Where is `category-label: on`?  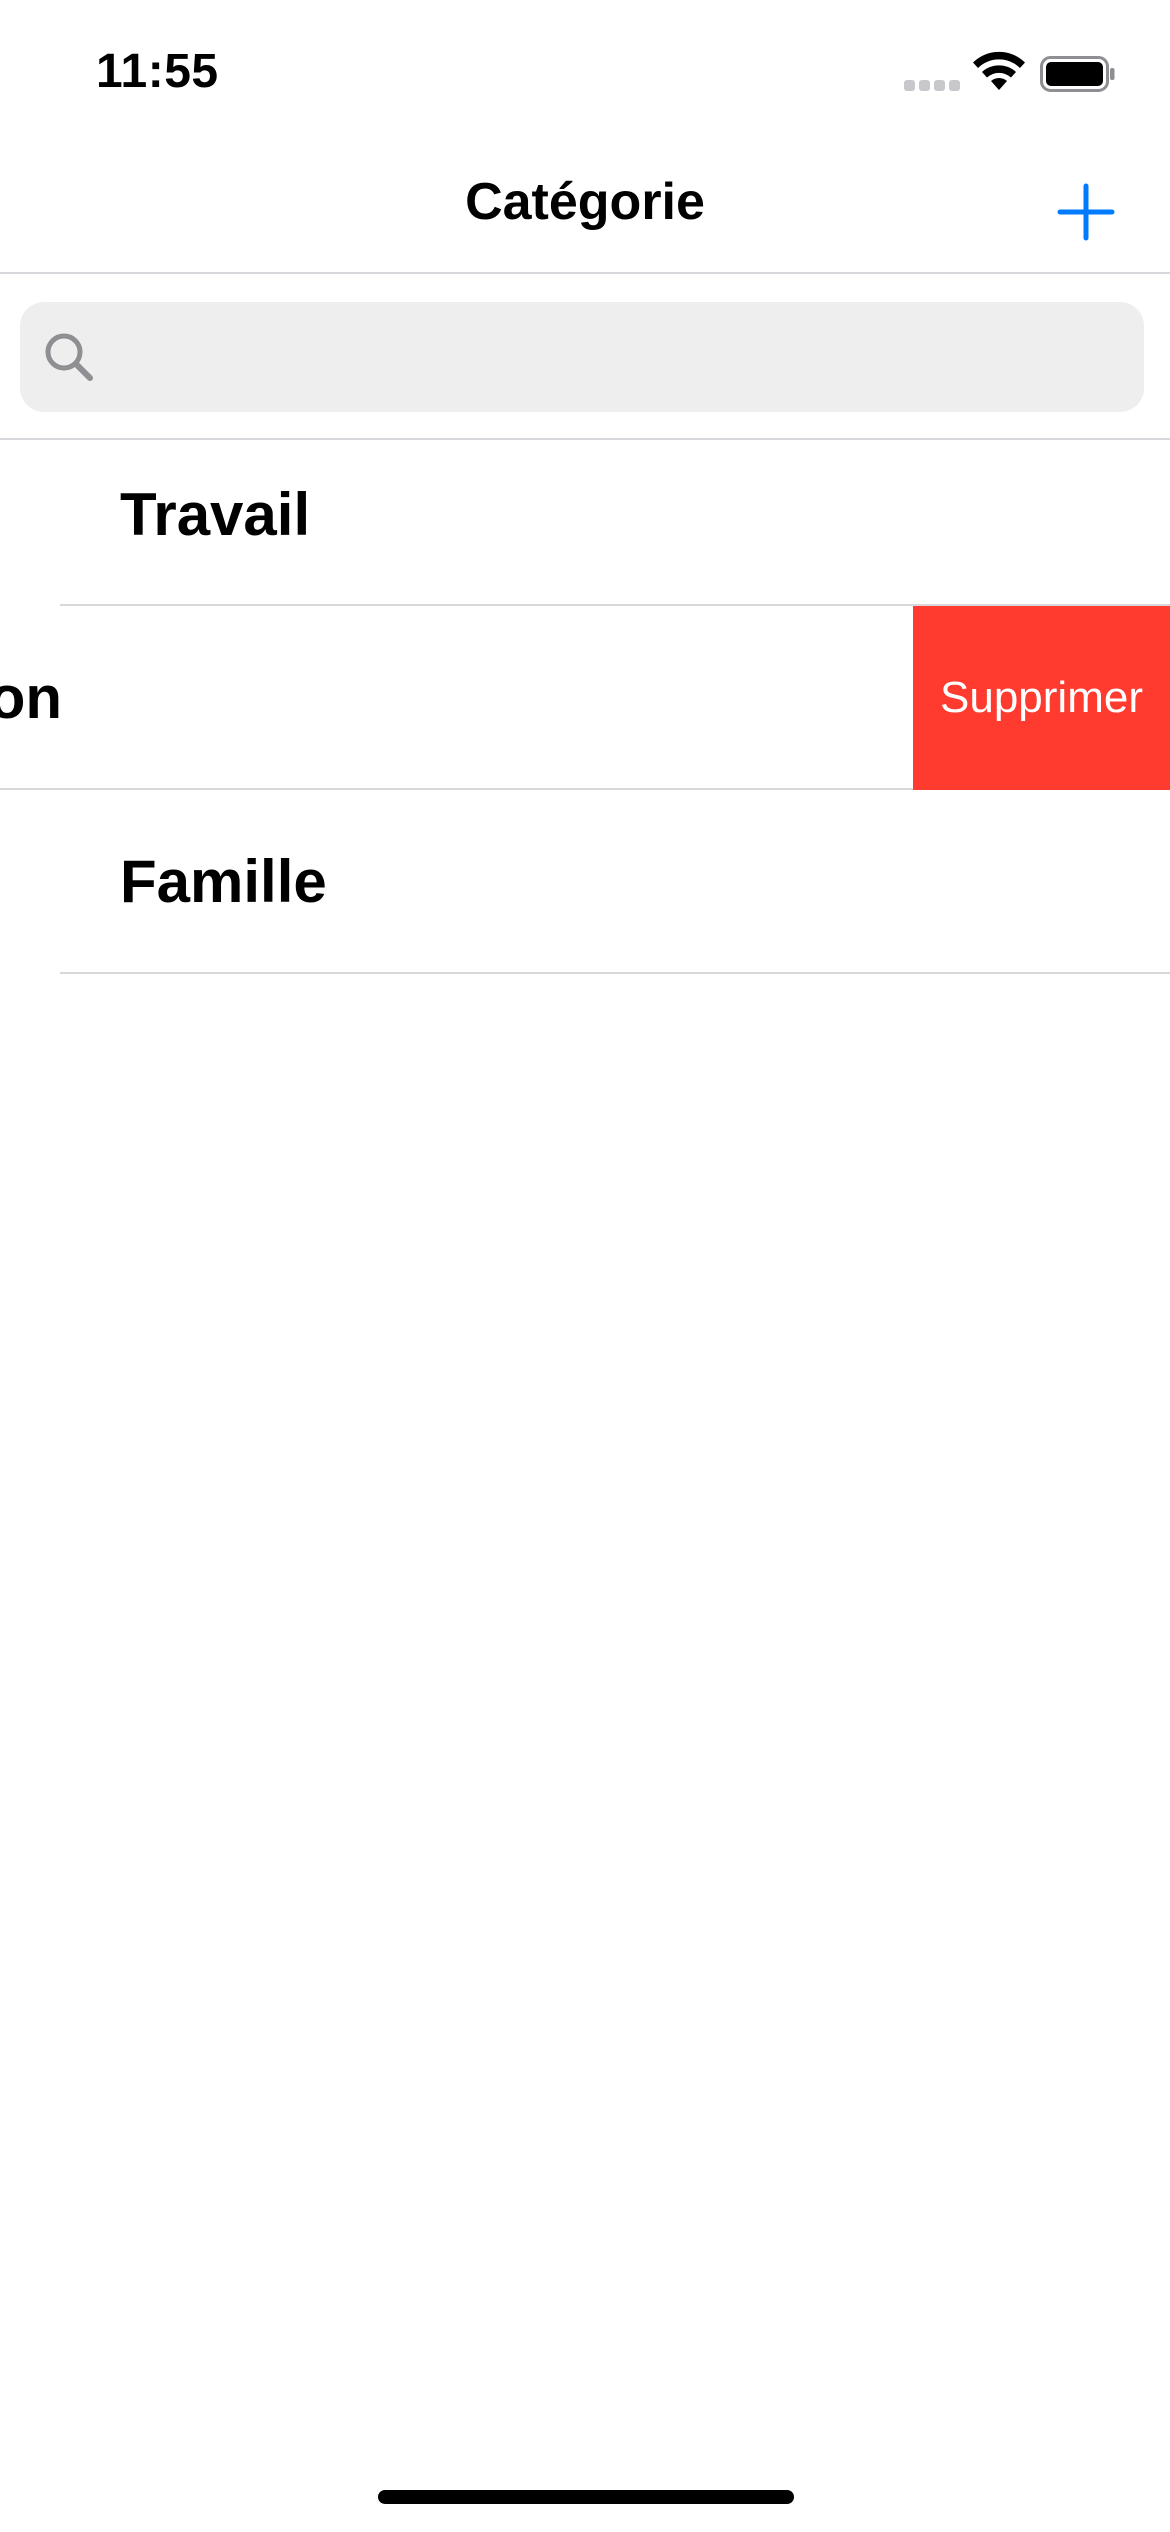
category-label: on is located at coordinates (31, 697).